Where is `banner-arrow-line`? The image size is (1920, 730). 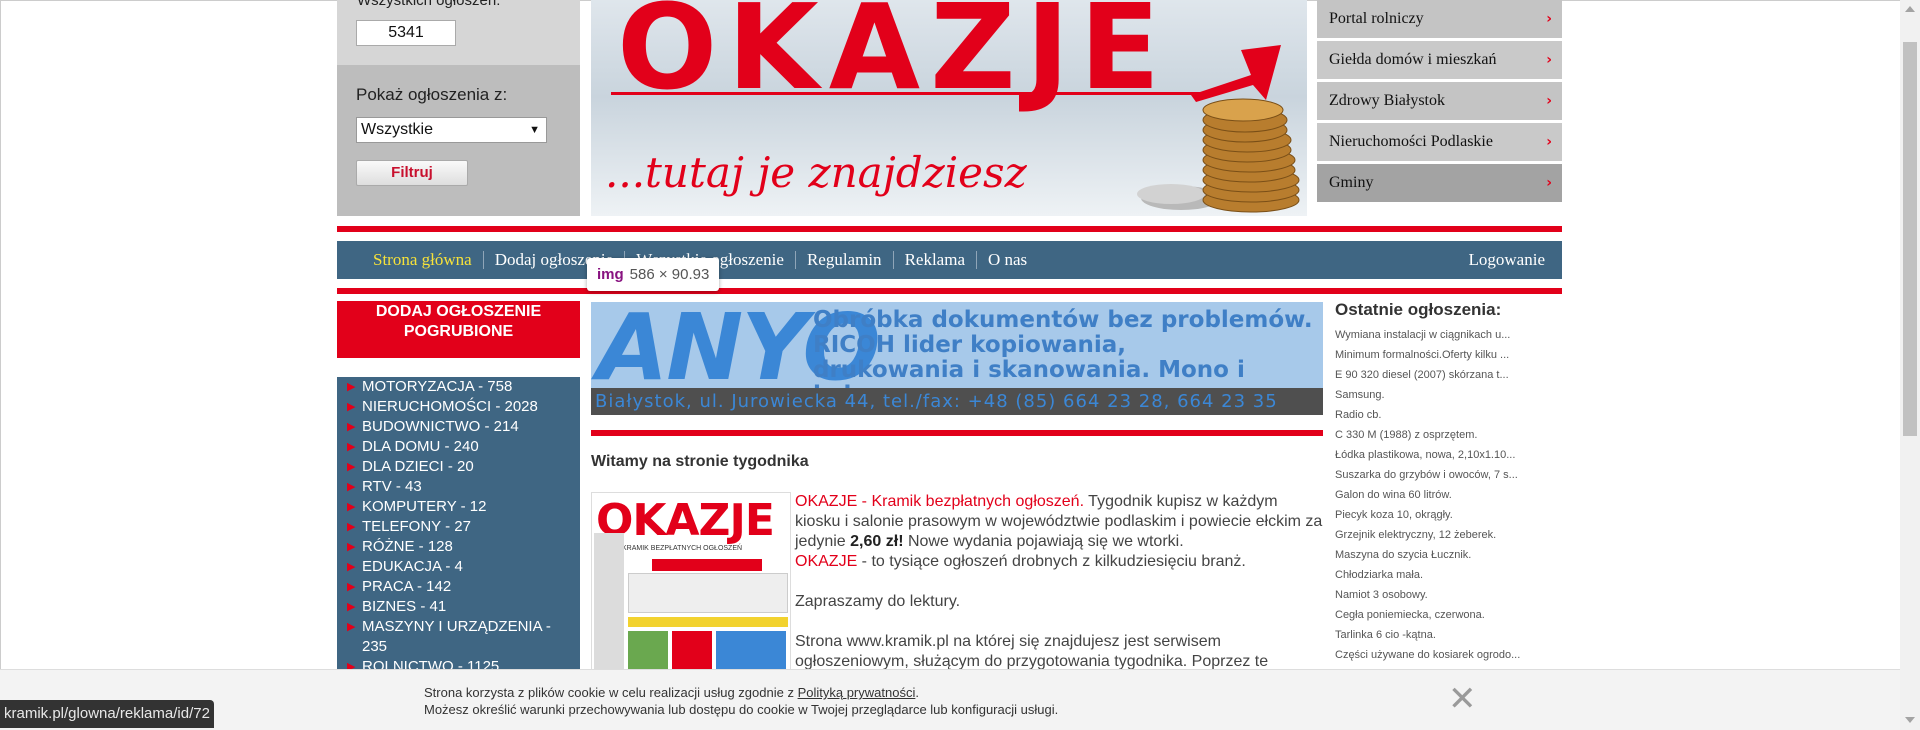
banner-arrow-line is located at coordinates (911, 93).